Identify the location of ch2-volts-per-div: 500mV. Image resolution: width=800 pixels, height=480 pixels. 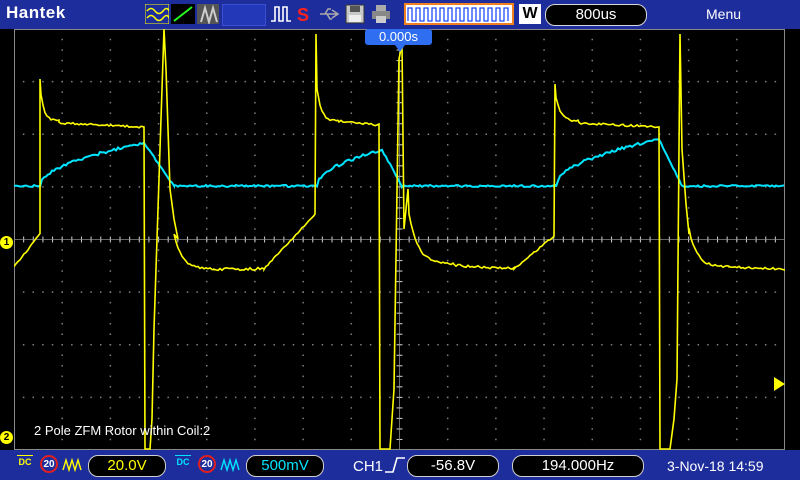
(285, 466).